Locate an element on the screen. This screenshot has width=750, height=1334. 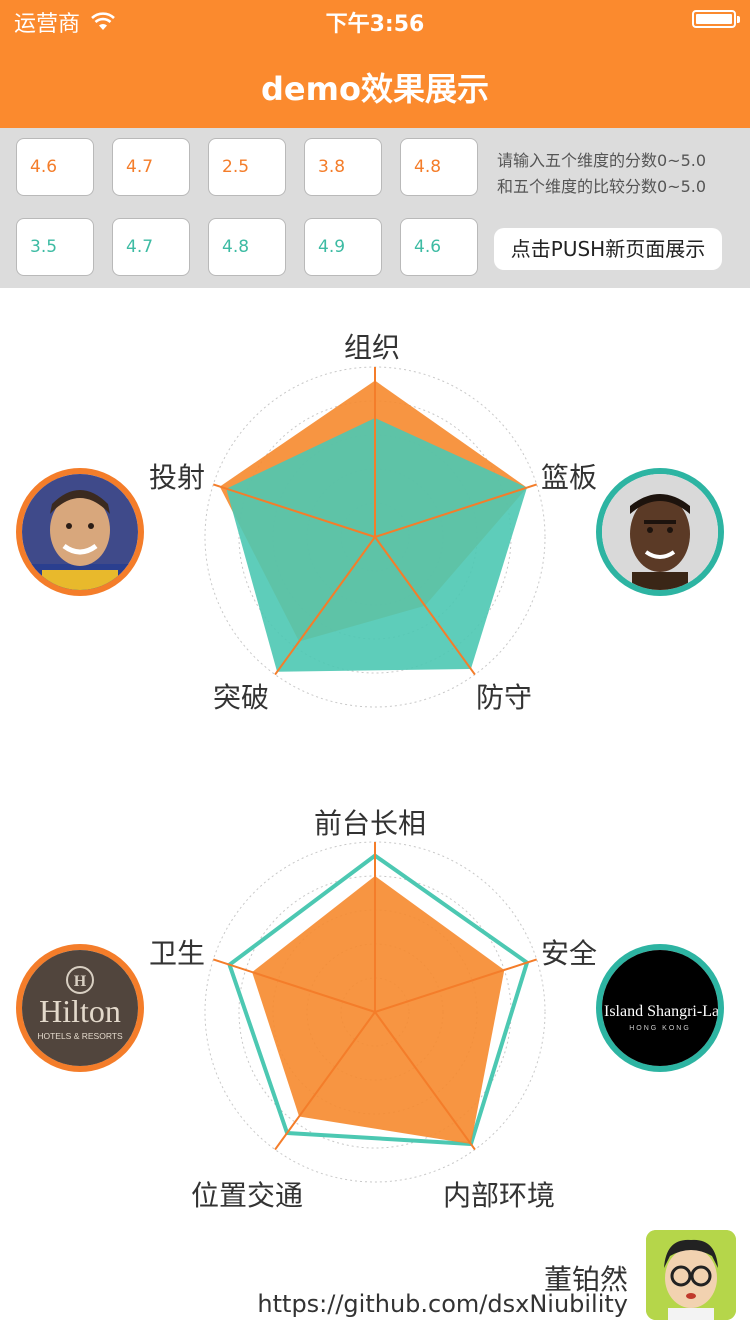
hilton-logo-subtext: HOTELS & RESORTS is located at coordinates (80, 1036).